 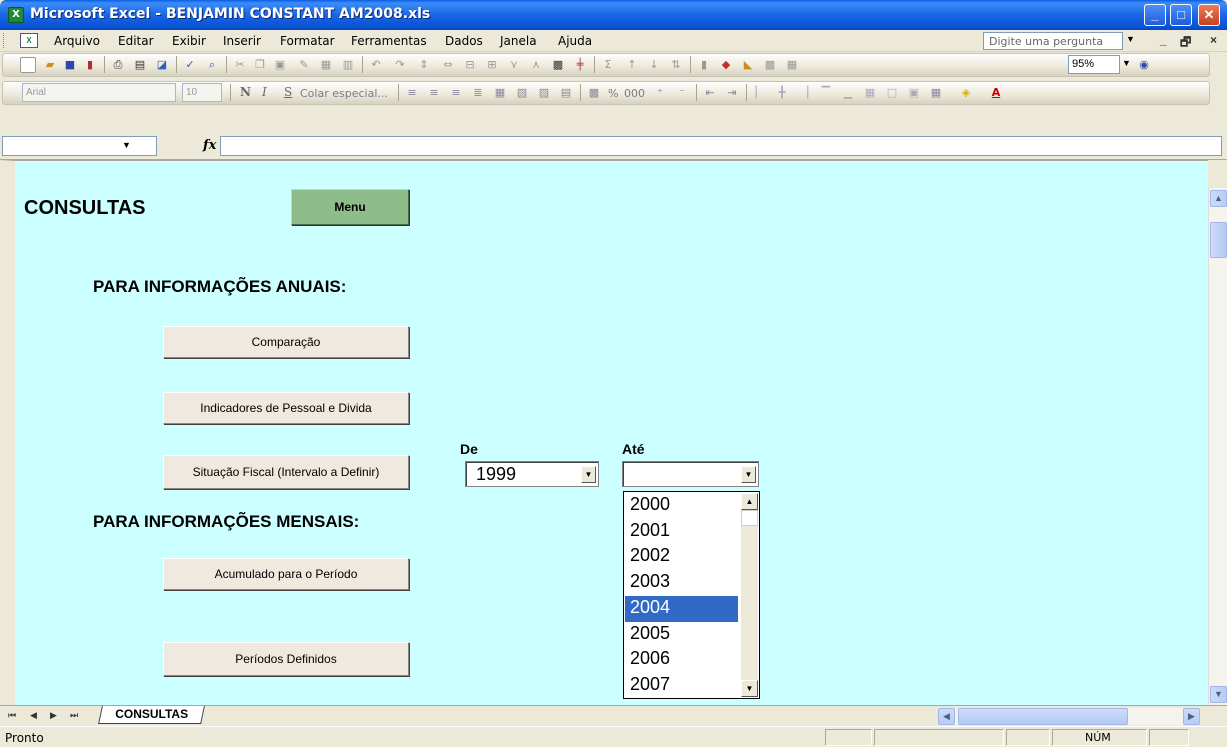 I want to click on drawing-icon: ◆, so click(x=726, y=65).